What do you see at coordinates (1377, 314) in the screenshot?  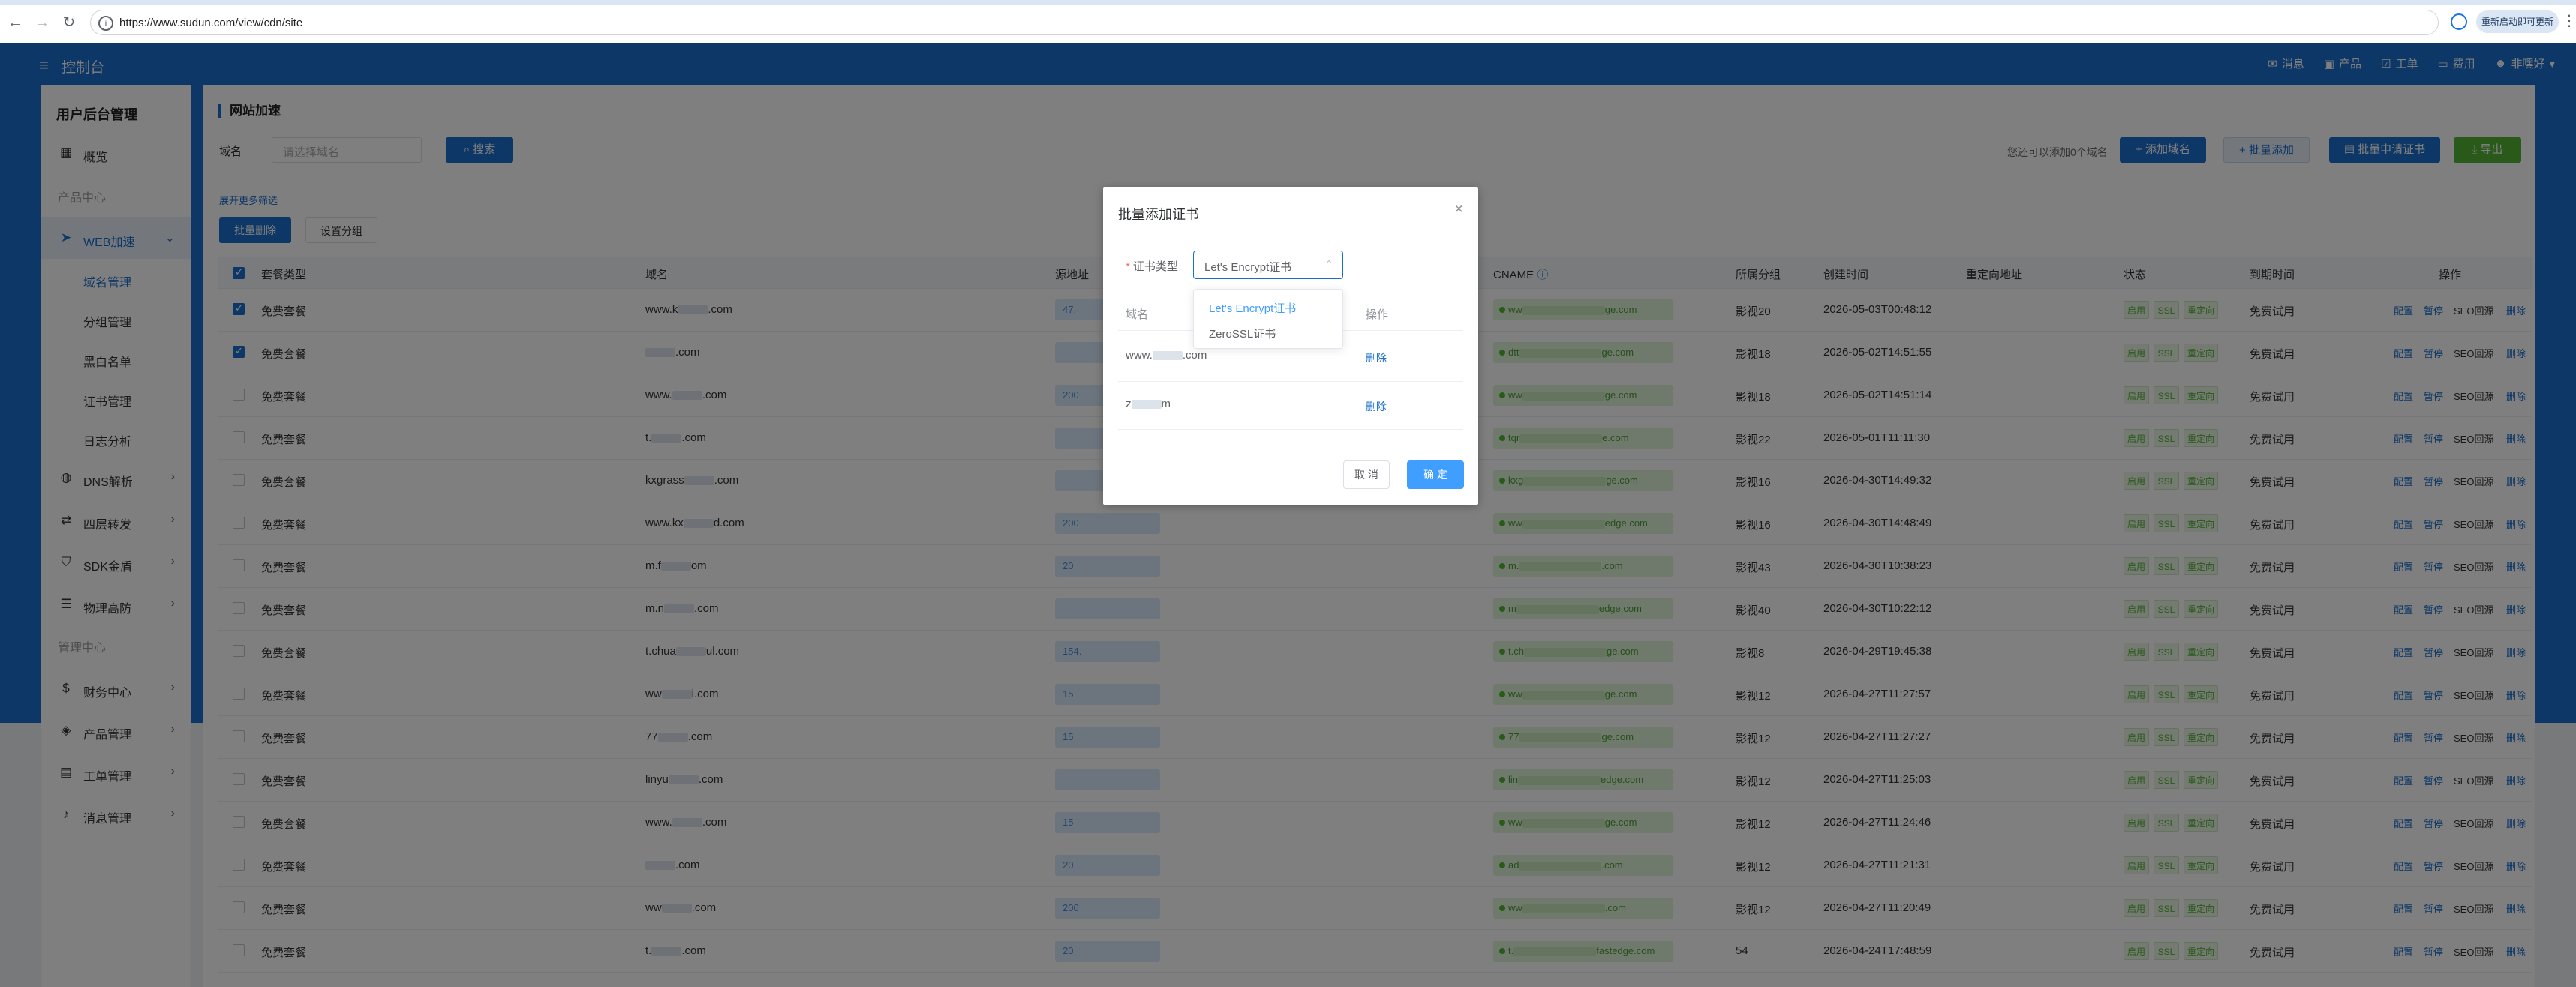 I see `dialog-col-op: 操作` at bounding box center [1377, 314].